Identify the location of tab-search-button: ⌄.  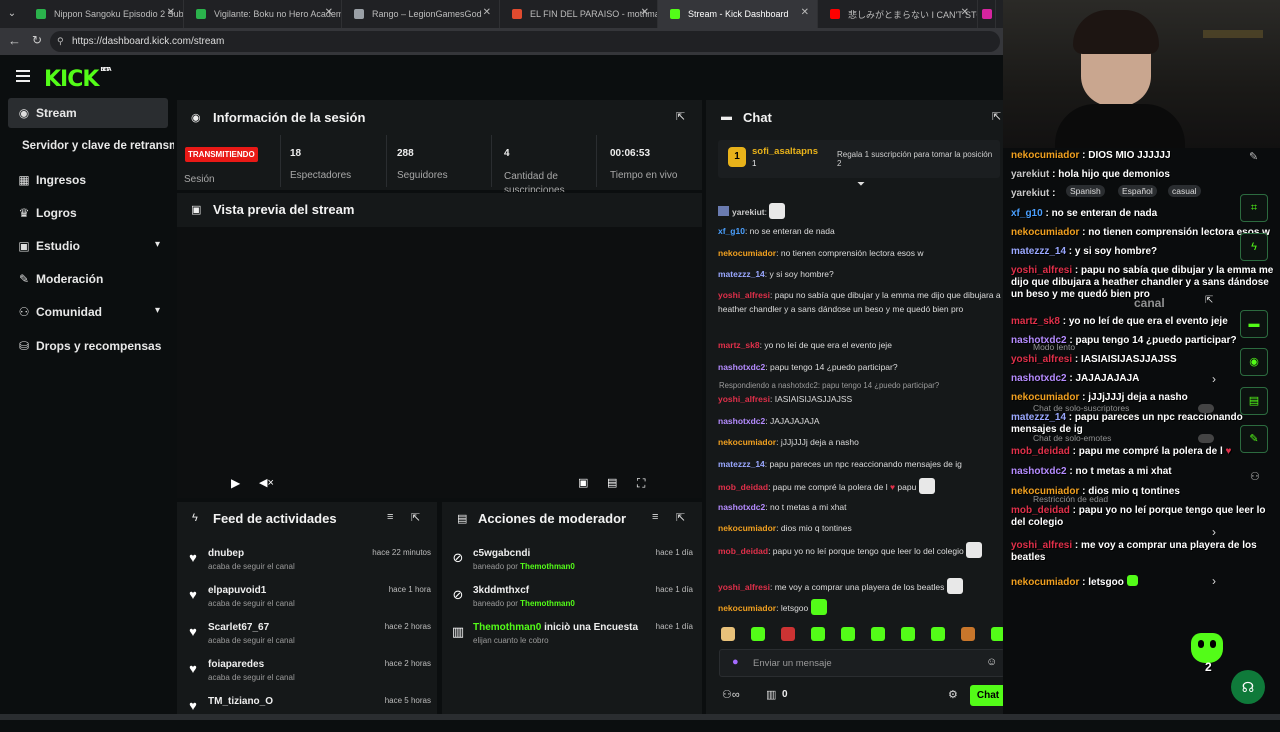
(12, 14).